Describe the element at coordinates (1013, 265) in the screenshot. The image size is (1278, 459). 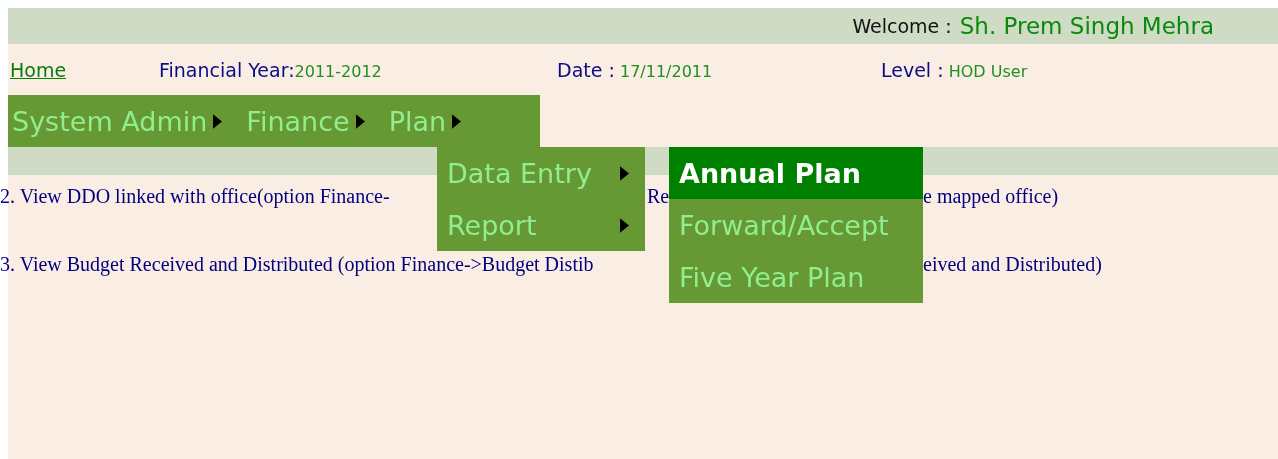
I see `instruction-text: eived and Distributed)` at that location.